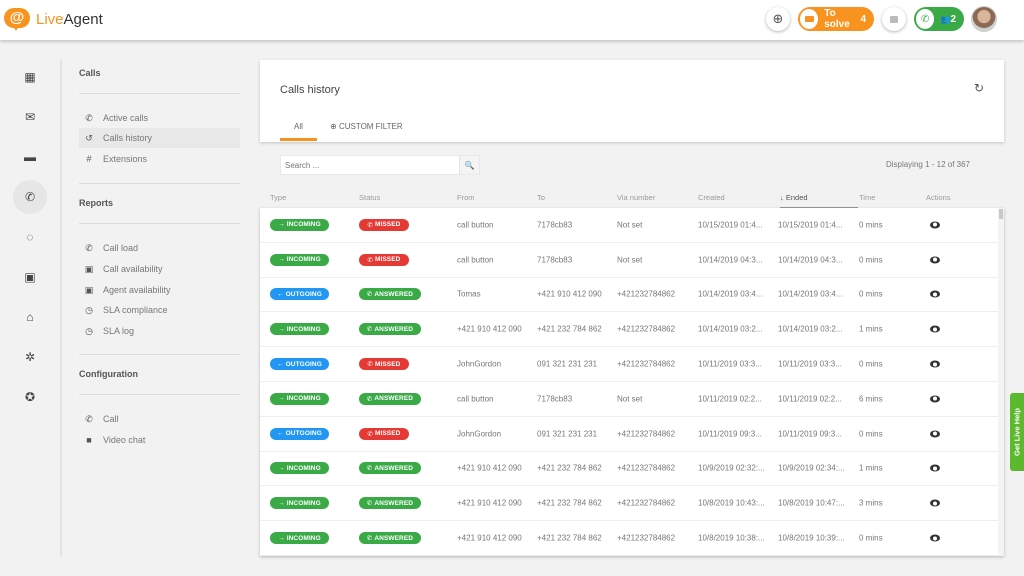 This screenshot has height=576, width=1024. What do you see at coordinates (1017, 432) in the screenshot?
I see `get-live-help-button: Get Live Help` at bounding box center [1017, 432].